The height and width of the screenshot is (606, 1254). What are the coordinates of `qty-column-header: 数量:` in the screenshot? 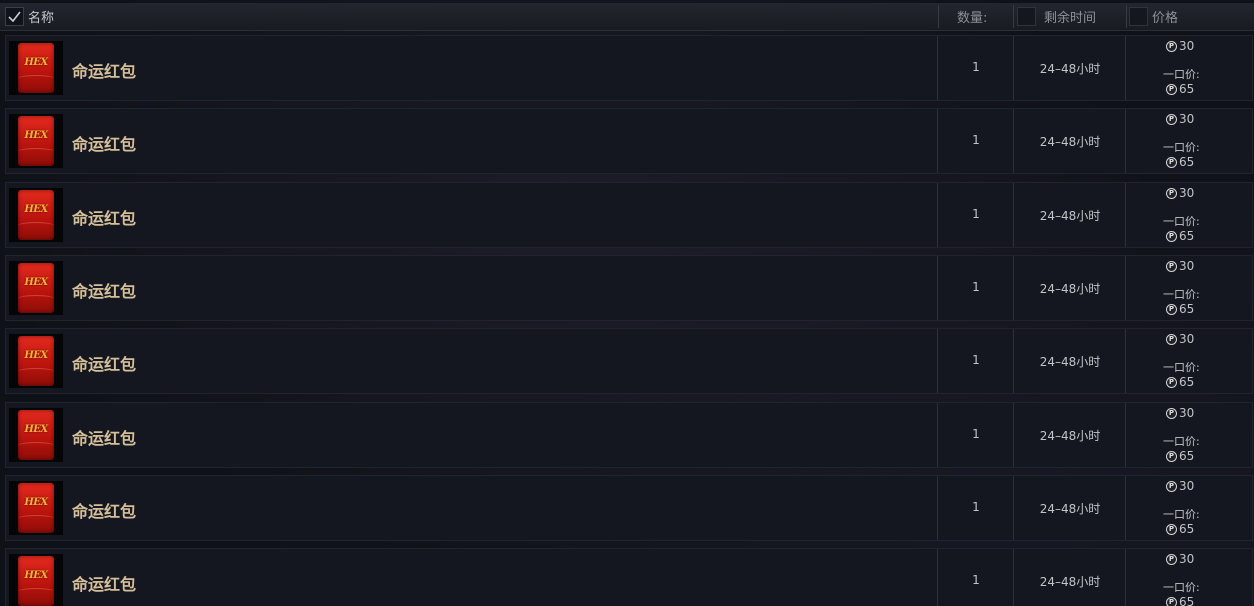 It's located at (972, 16).